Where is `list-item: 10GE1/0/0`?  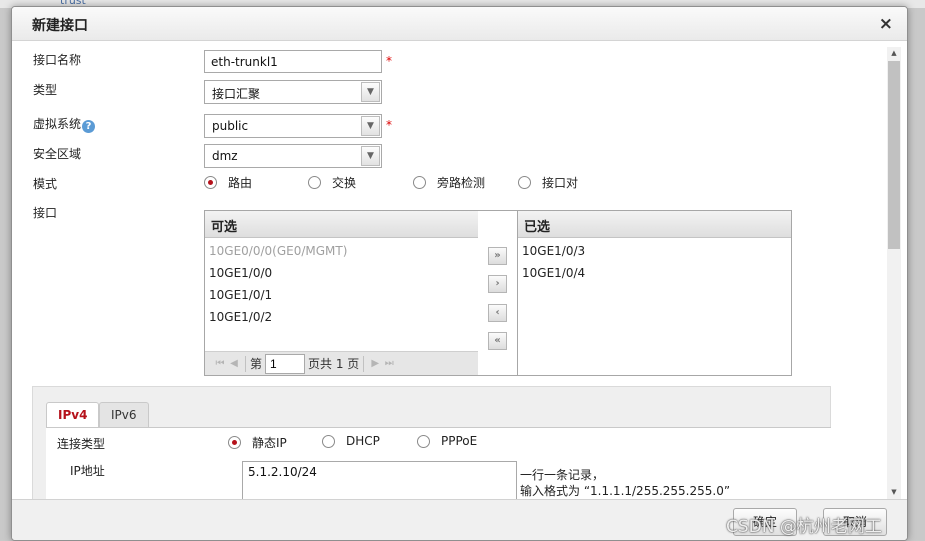
list-item: 10GE1/0/0 is located at coordinates (341, 273).